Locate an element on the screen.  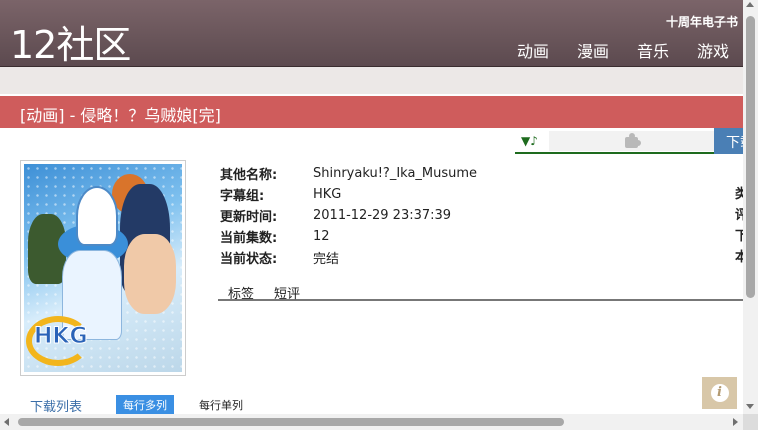
anniversary-ebook-link: 十周年电子书 is located at coordinates (702, 21).